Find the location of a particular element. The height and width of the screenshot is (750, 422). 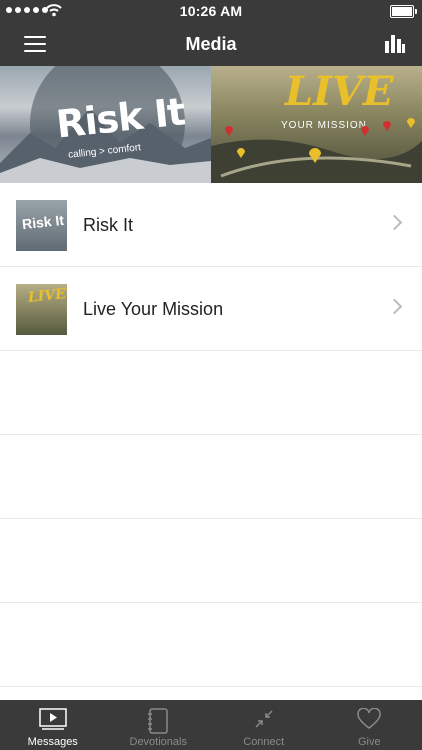

media-title: Risk It is located at coordinates (108, 225).